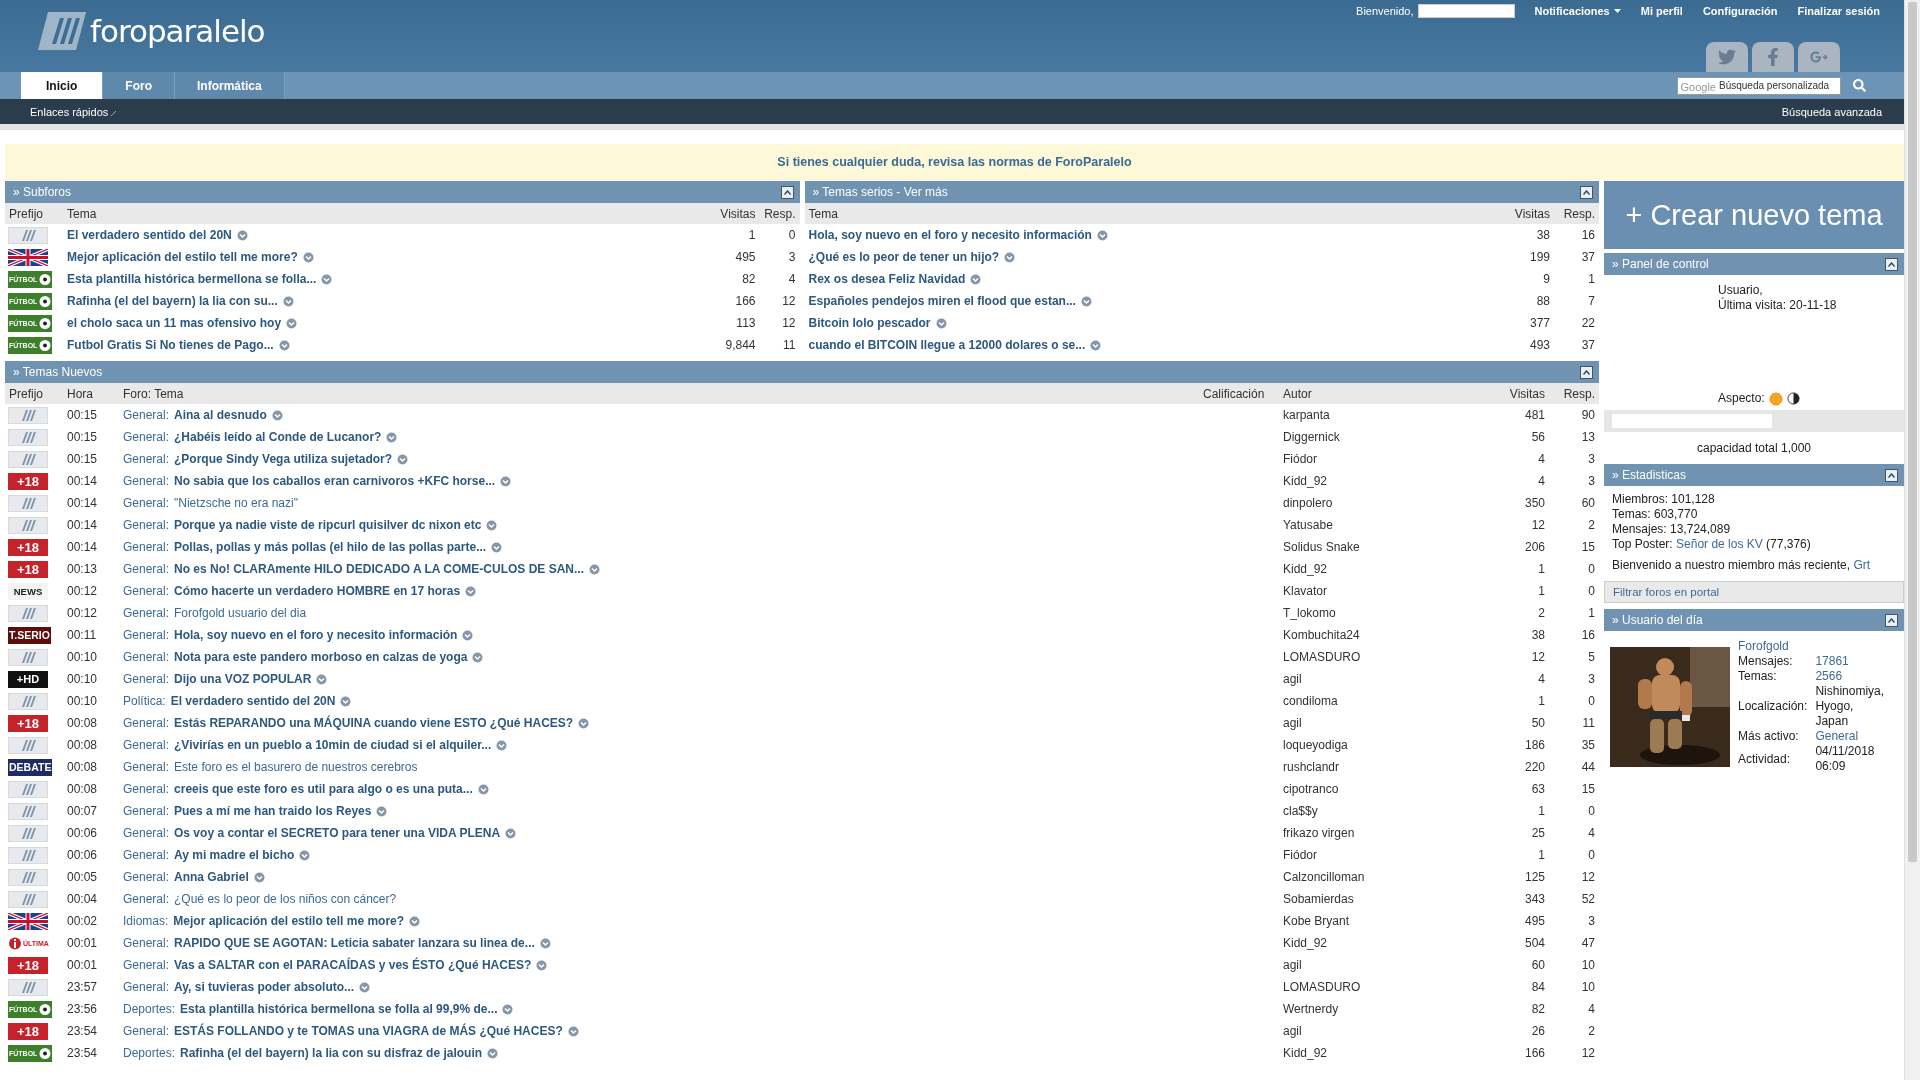 The width and height of the screenshot is (1920, 1080). Describe the element at coordinates (869, 323) in the screenshot. I see `thread-link: Bitcoin lolo pescador` at that location.